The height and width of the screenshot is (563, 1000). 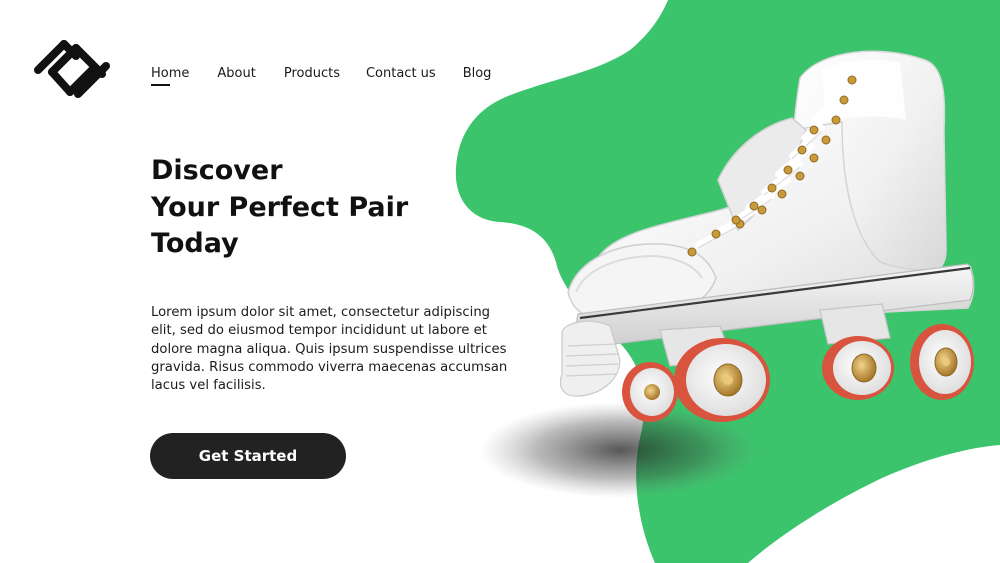 I want to click on headline-line: Your Perfect Pair, so click(x=280, y=207).